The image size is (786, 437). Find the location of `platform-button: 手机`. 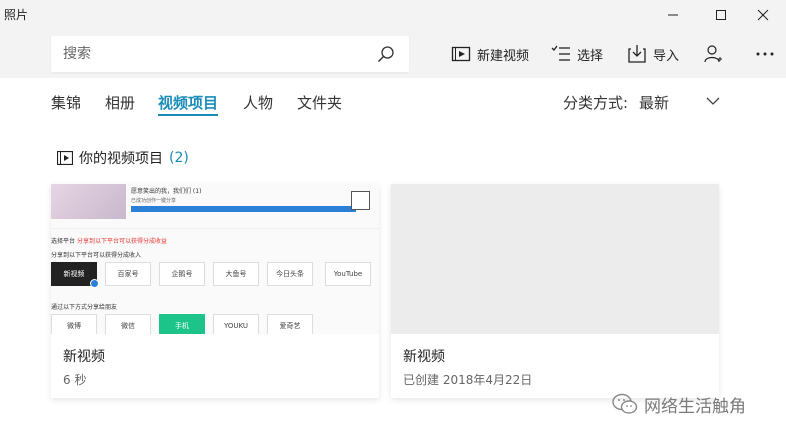

platform-button: 手机 is located at coordinates (182, 324).